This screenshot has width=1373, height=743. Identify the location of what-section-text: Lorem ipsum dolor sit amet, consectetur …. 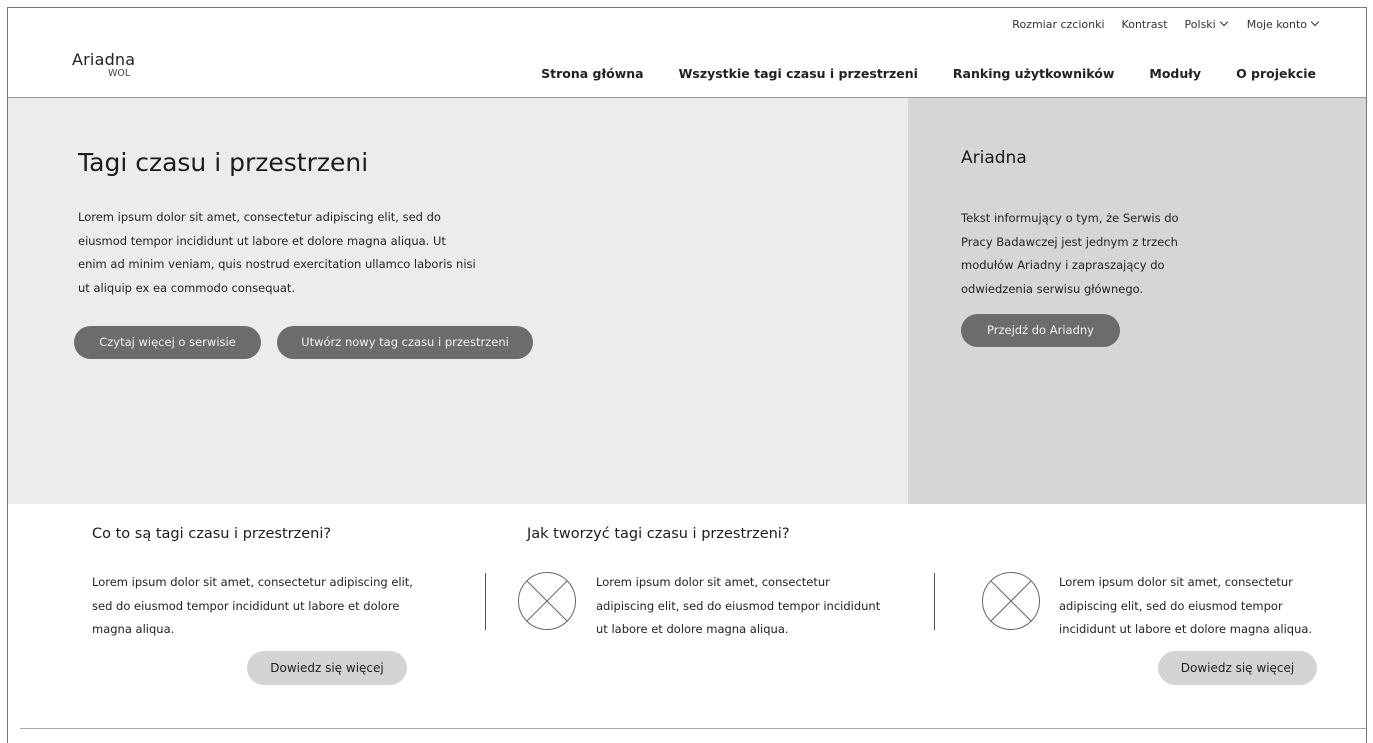
(252, 605).